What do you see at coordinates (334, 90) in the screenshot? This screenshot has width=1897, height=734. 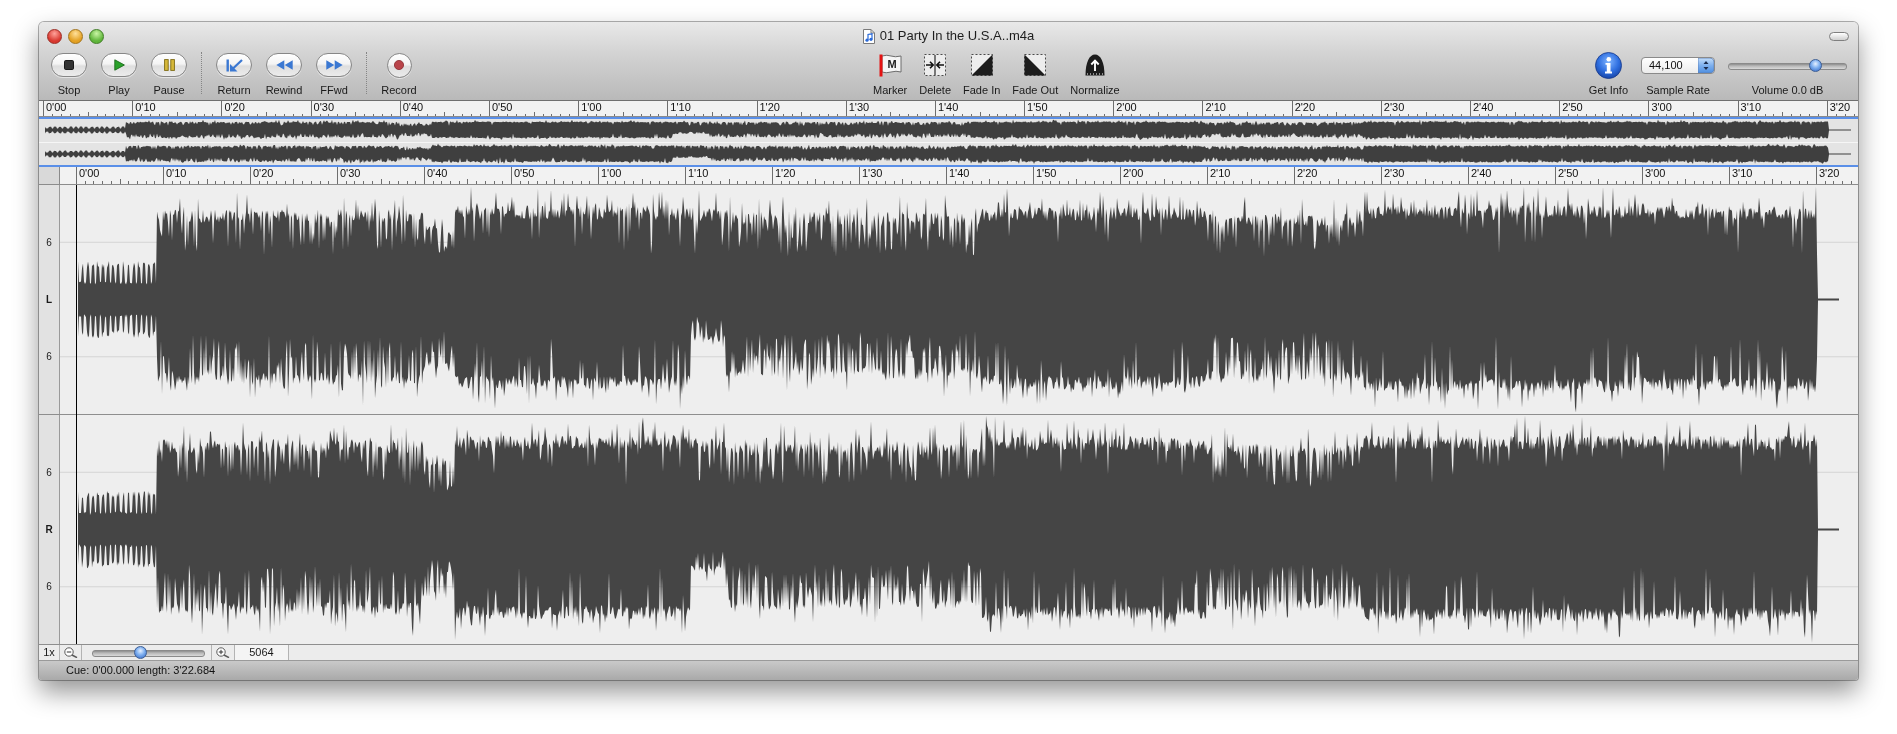 I see `button-label: FFwd` at bounding box center [334, 90].